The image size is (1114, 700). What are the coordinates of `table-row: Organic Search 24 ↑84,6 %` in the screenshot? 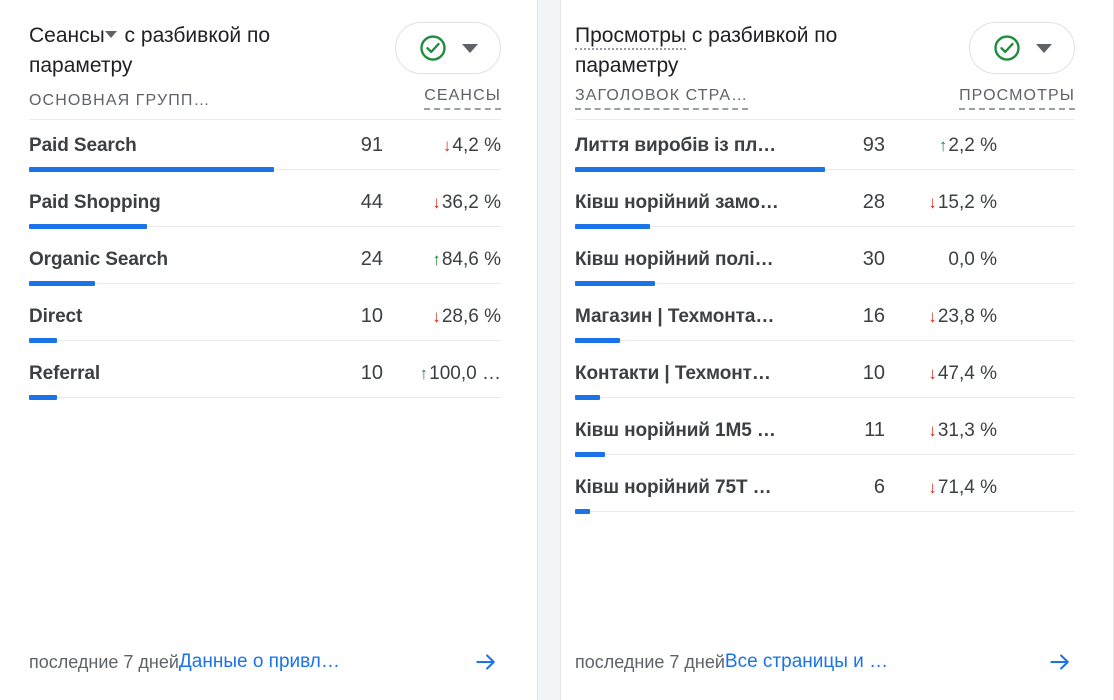 It's located at (265, 262).